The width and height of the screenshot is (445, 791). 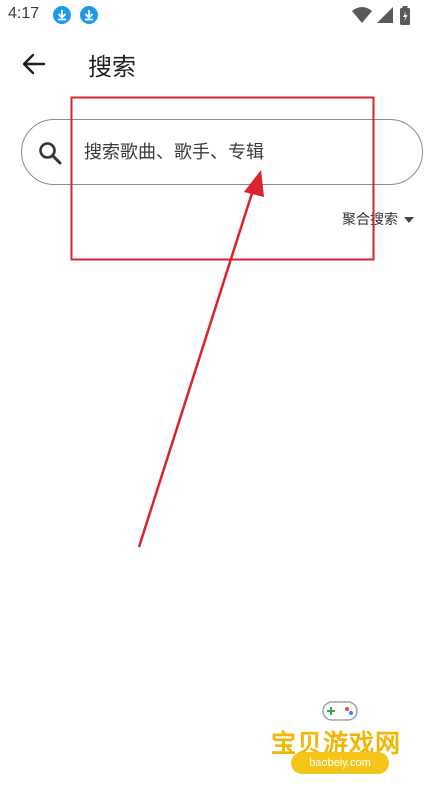 I want to click on watermark-url: baobeiy.com, so click(x=340, y=763).